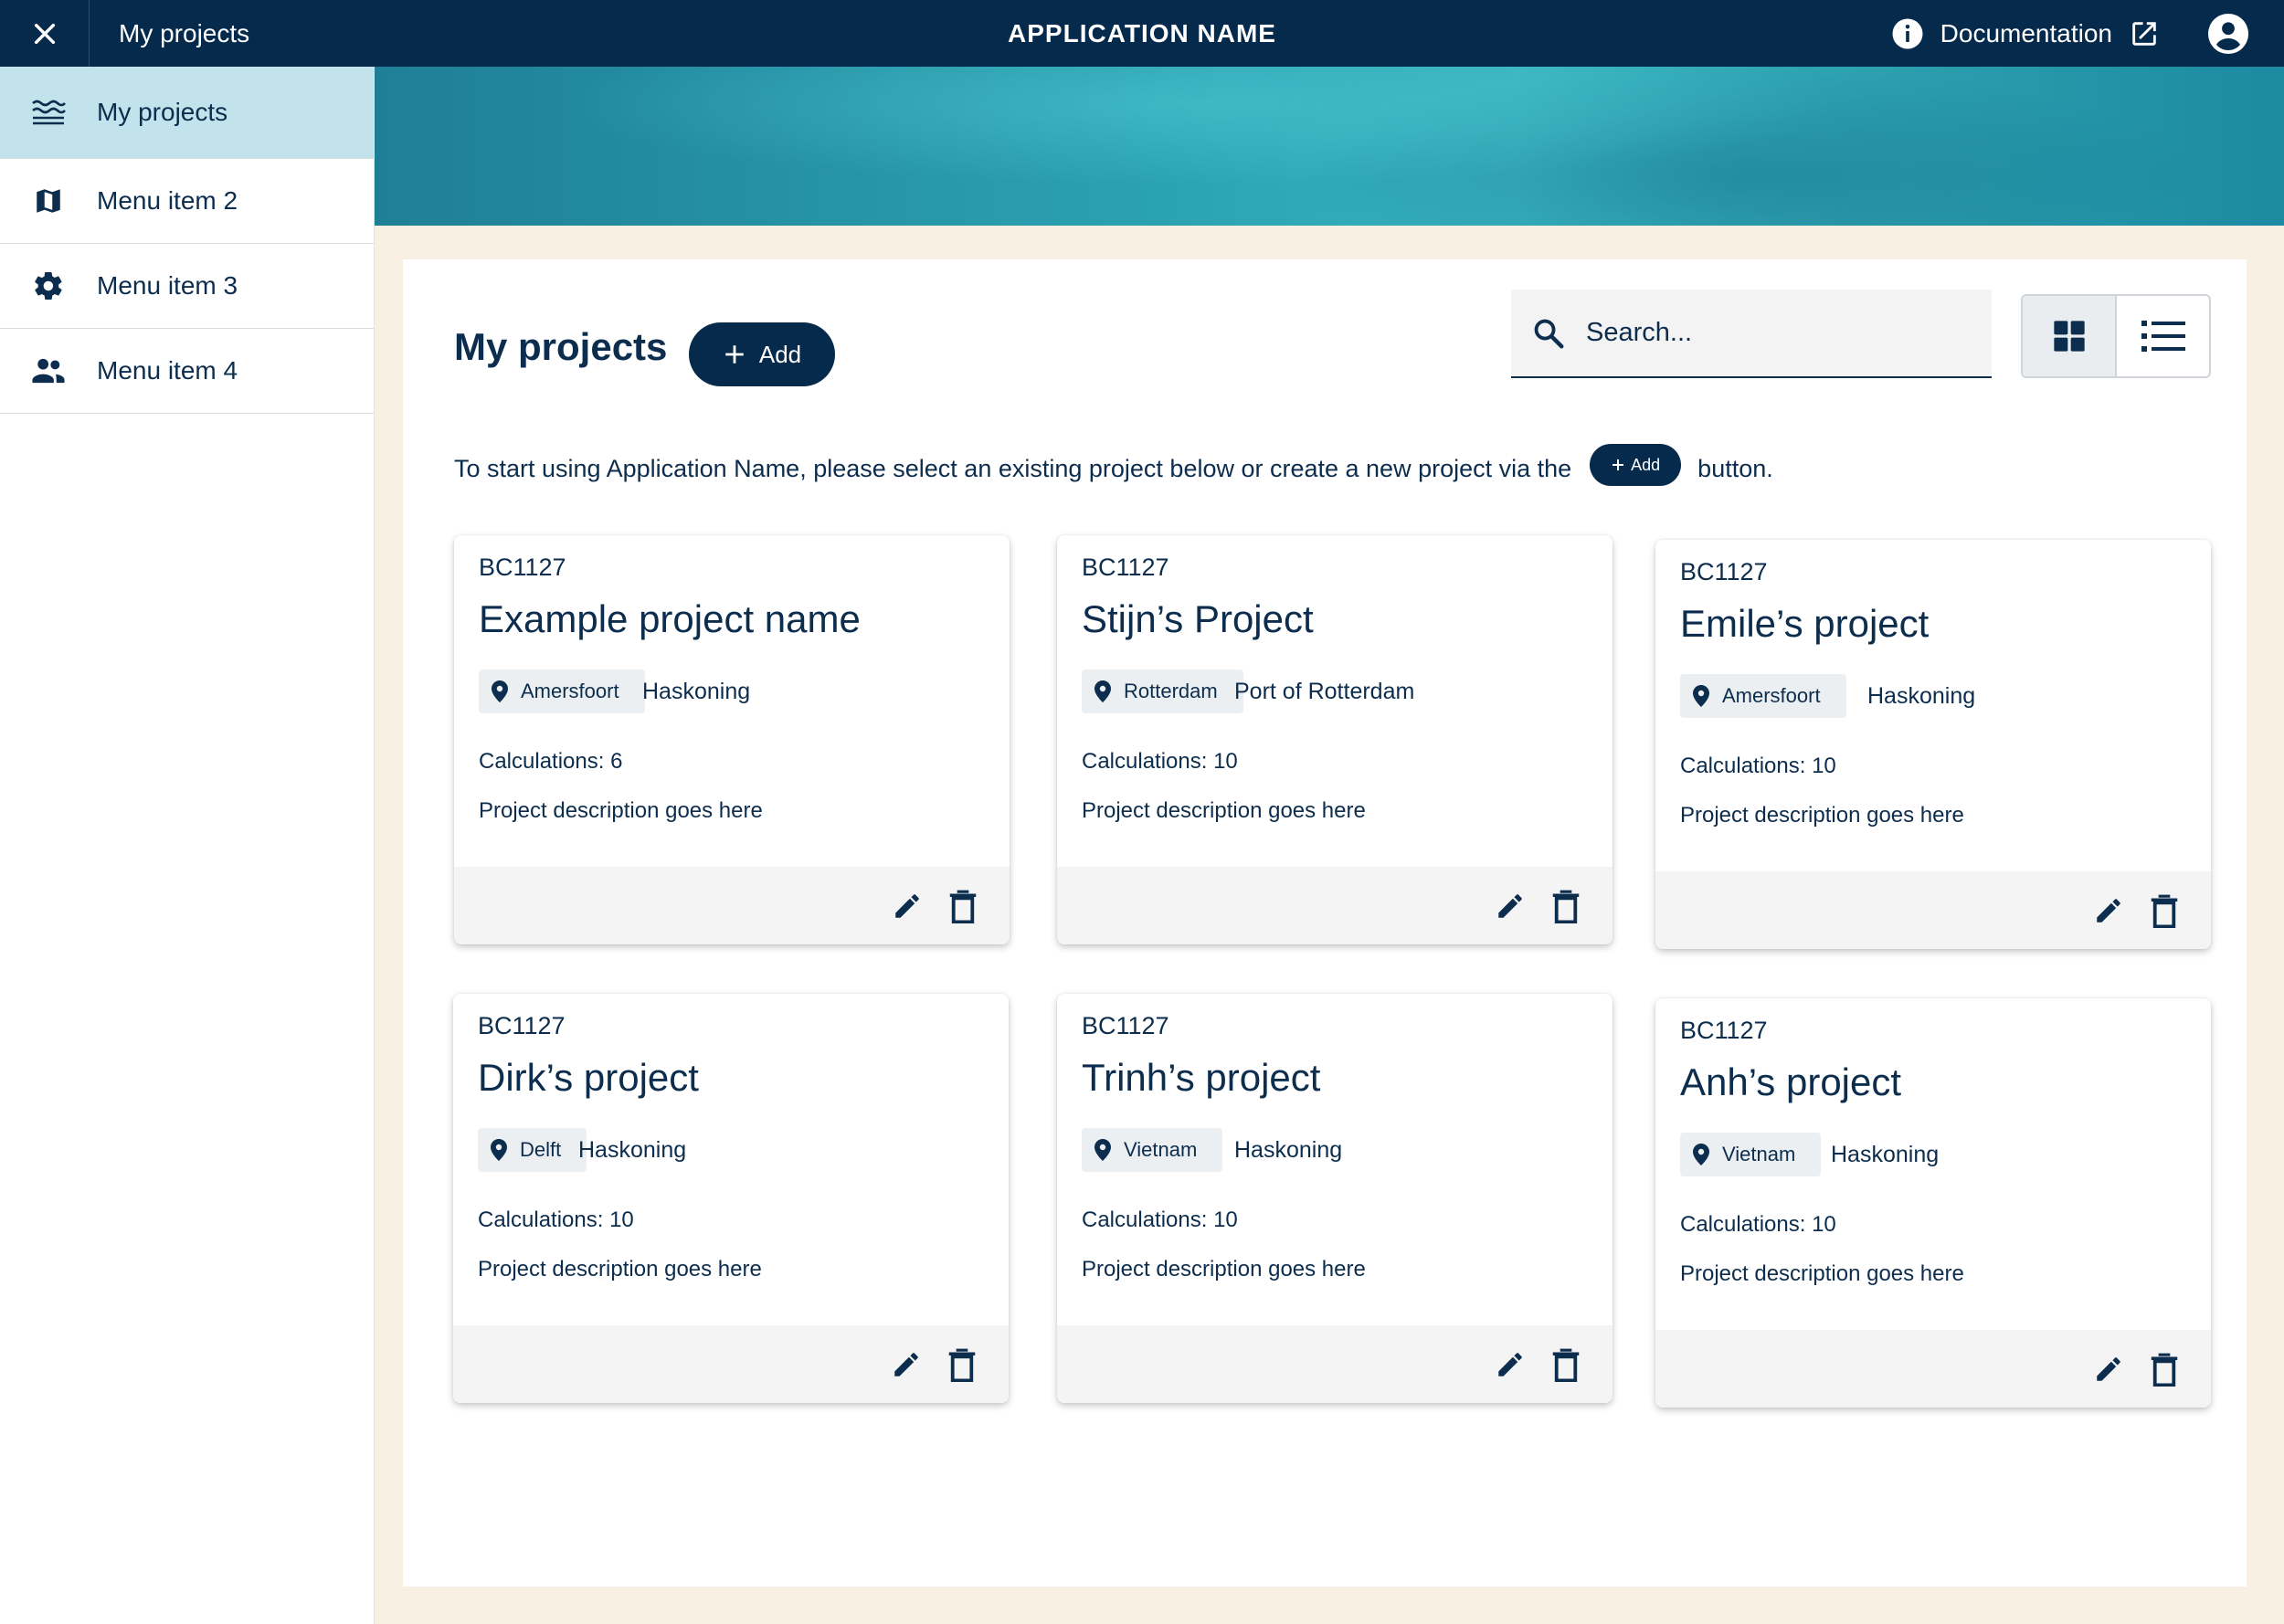  What do you see at coordinates (184, 33) in the screenshot?
I see `breadcrumb: My projects` at bounding box center [184, 33].